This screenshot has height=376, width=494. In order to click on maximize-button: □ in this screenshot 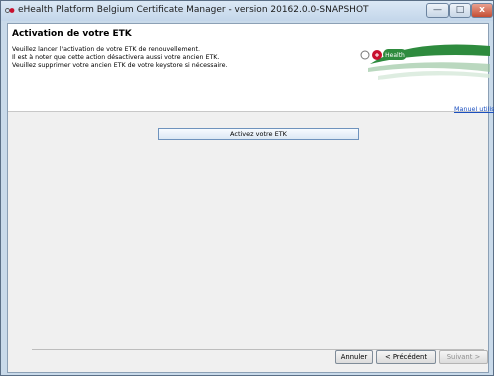, I will do `click(460, 10)`.